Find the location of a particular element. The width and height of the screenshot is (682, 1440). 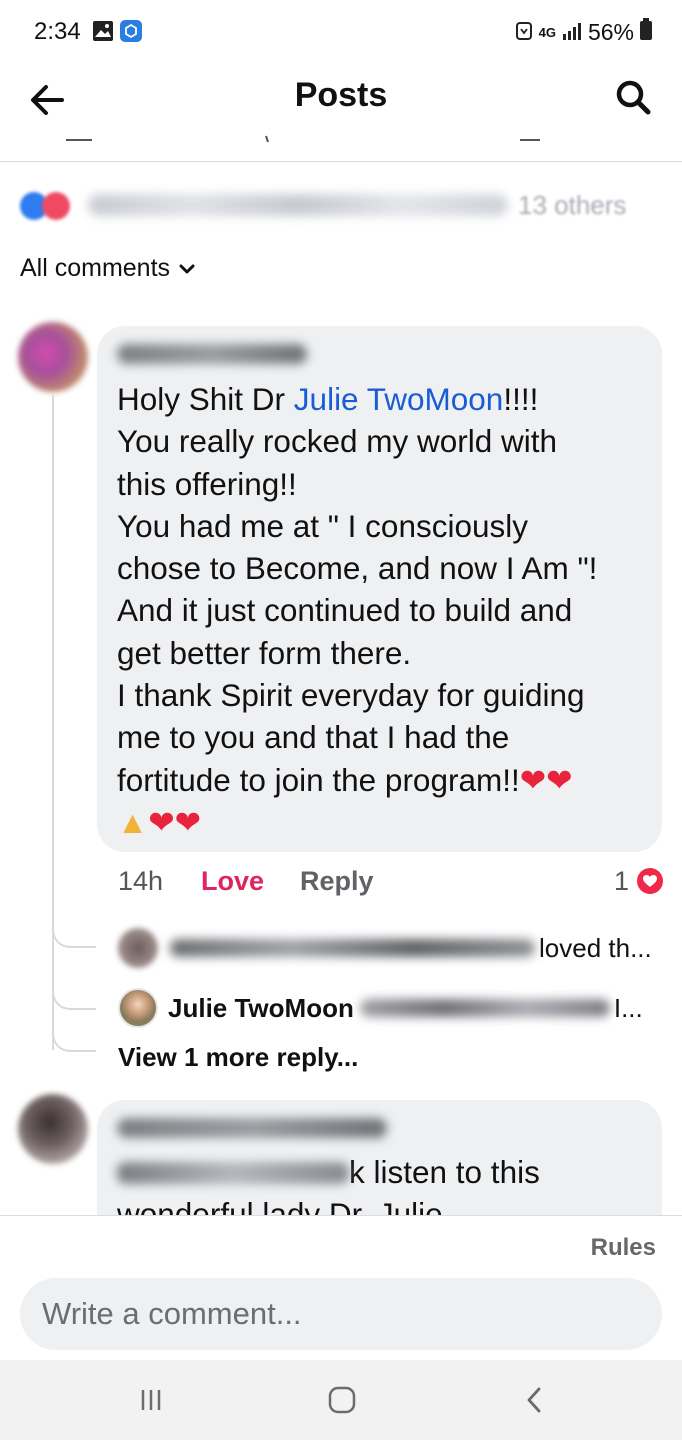

love-reaction-icon is located at coordinates (56, 206).